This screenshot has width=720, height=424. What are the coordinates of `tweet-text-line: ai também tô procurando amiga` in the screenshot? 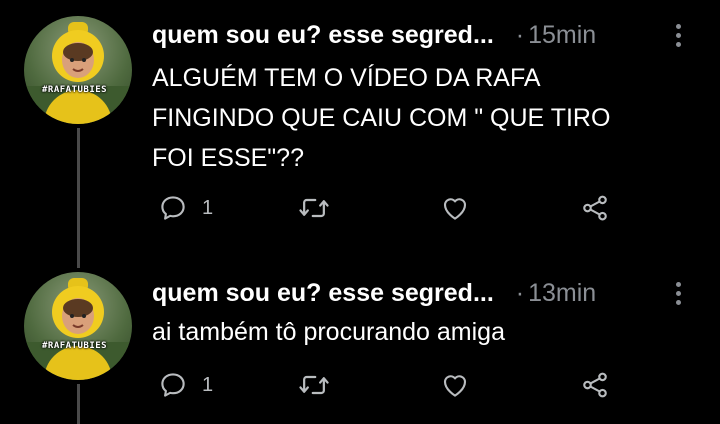 It's located at (328, 332).